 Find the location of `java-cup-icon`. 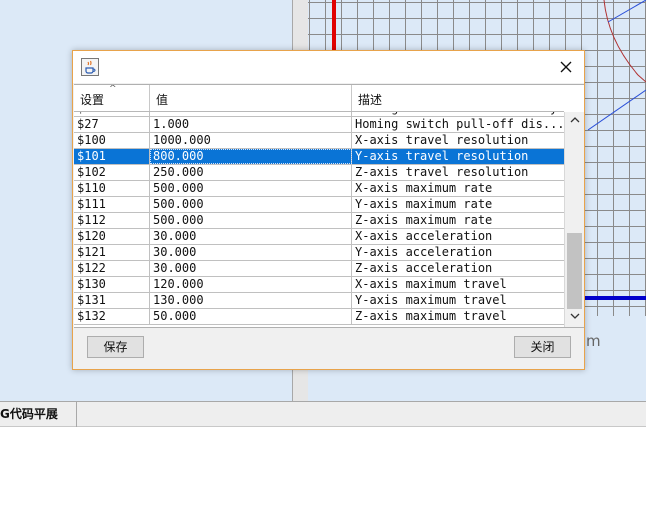

java-cup-icon is located at coordinates (90, 67).